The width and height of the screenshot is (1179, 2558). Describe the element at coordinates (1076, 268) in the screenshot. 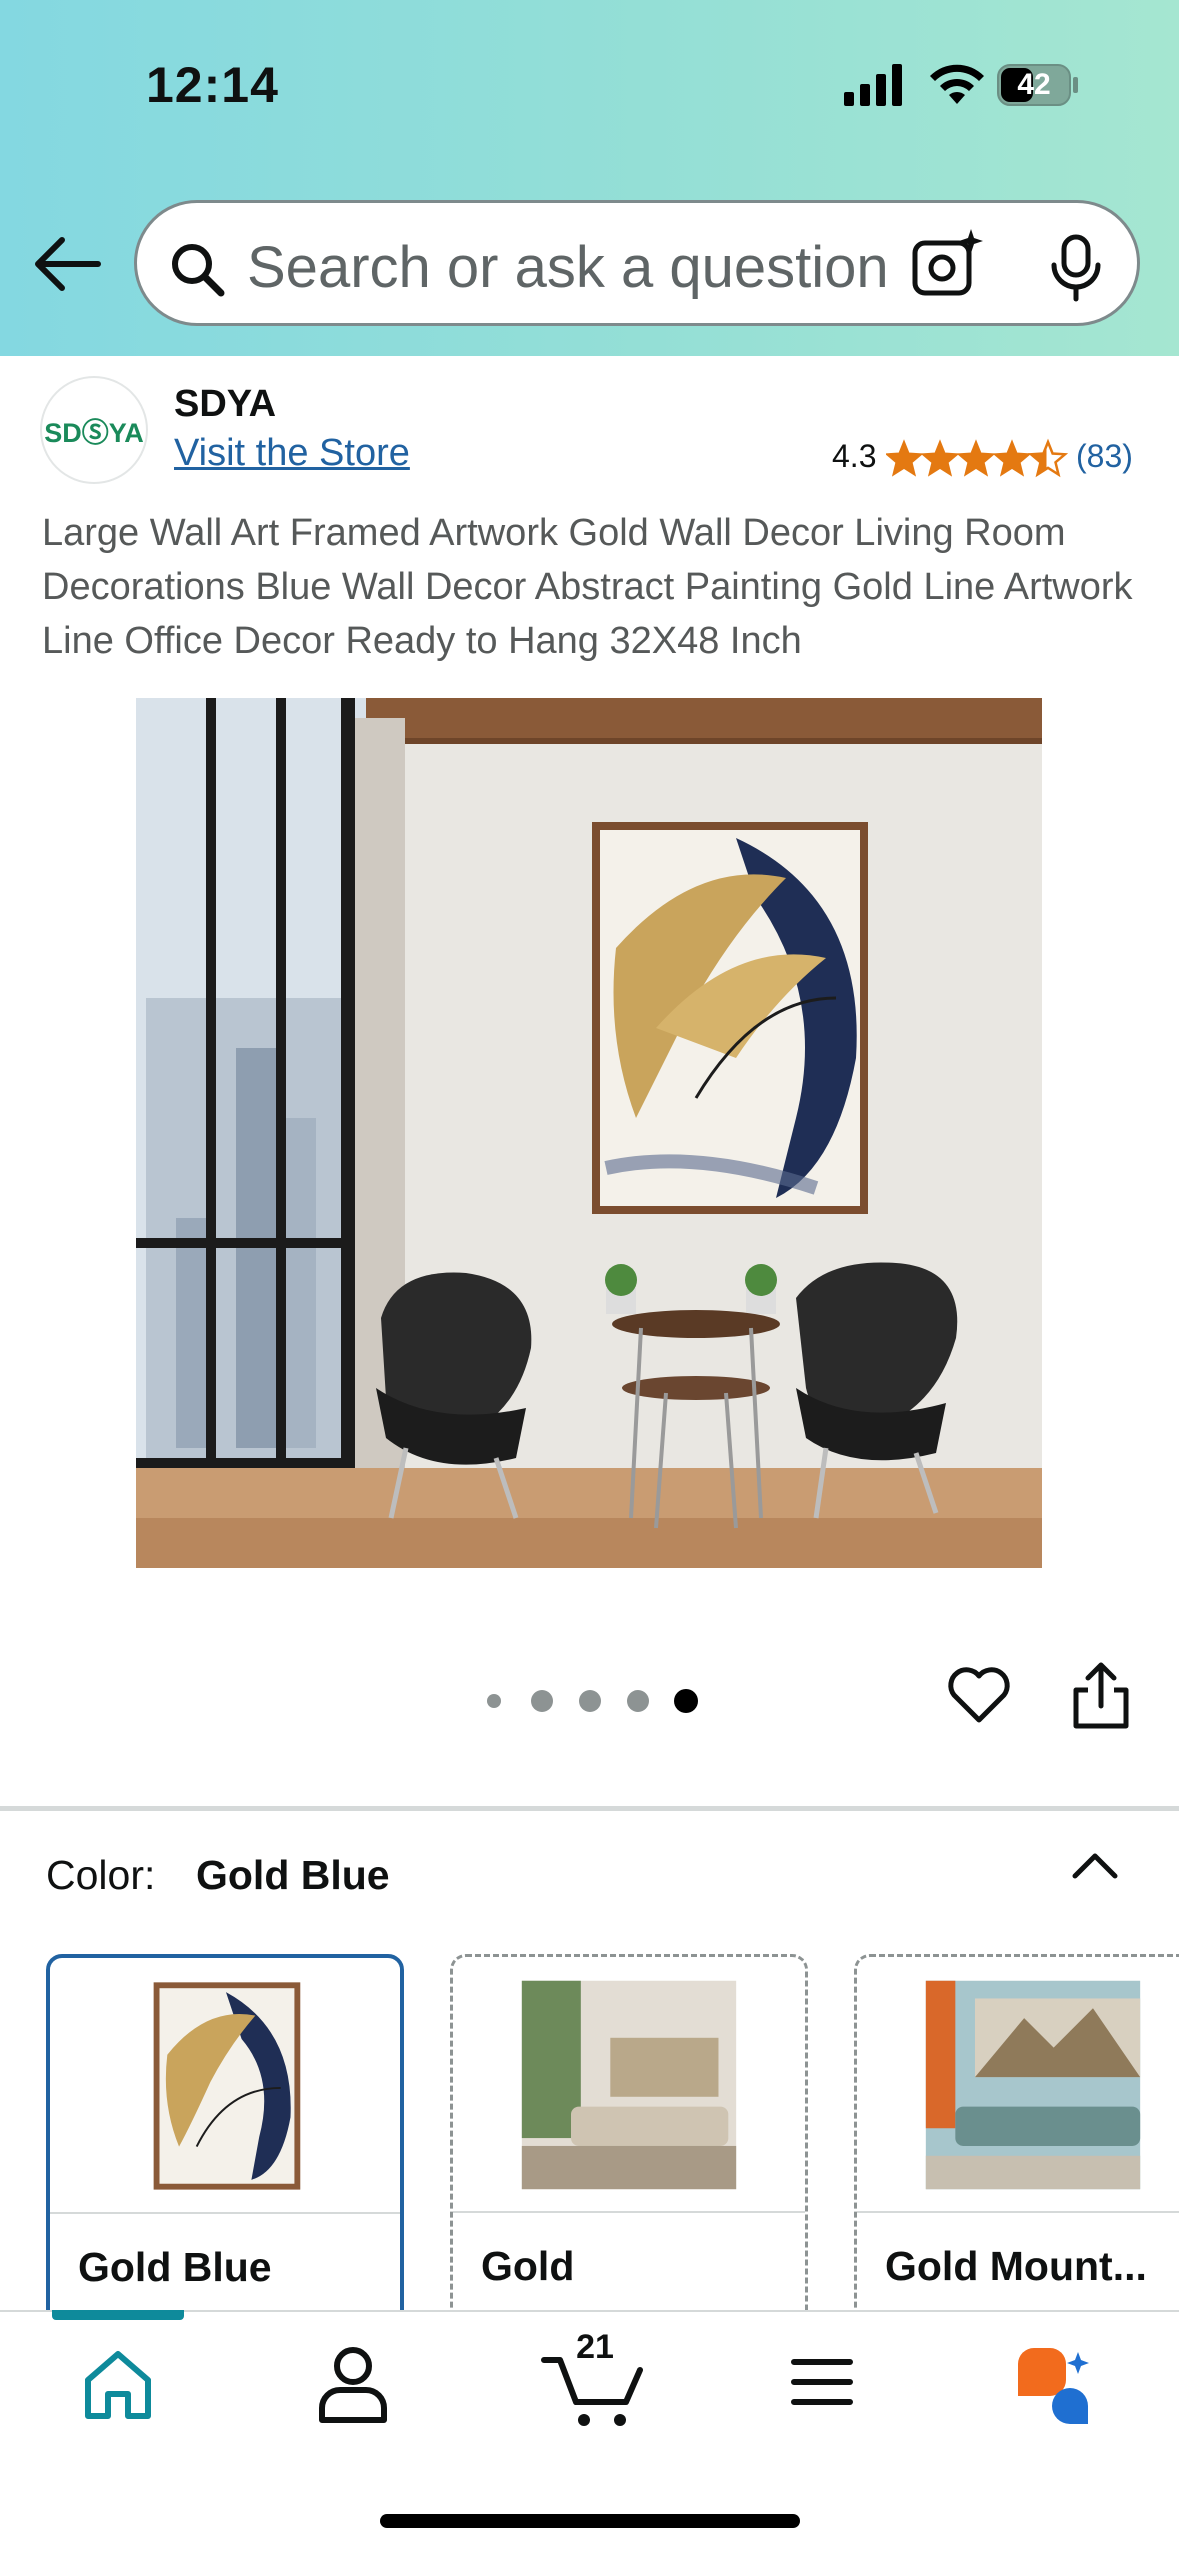

I see `microphone-icon` at that location.